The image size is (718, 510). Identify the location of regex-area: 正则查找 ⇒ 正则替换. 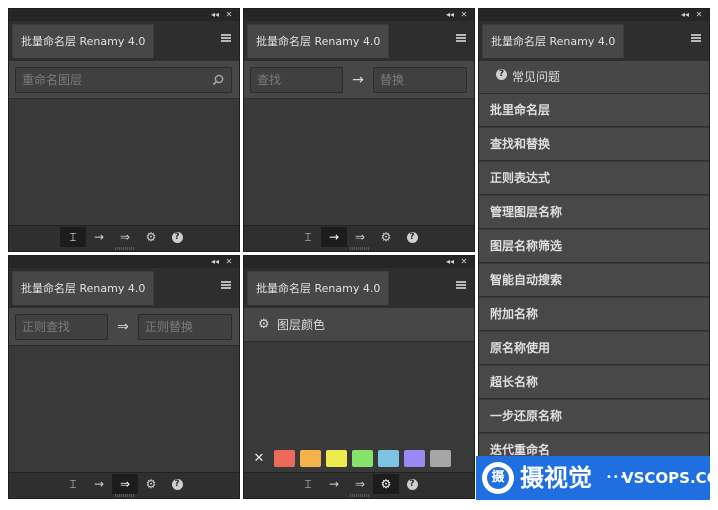
(124, 327).